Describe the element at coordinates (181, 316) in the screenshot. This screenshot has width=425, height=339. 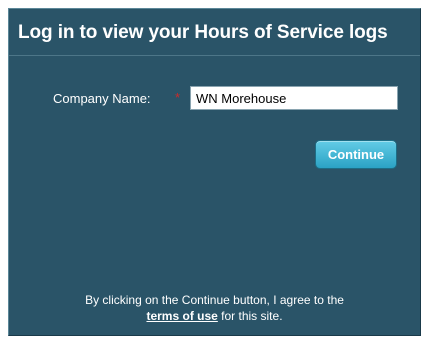
I see `terms-of-use-link: terms of use` at that location.